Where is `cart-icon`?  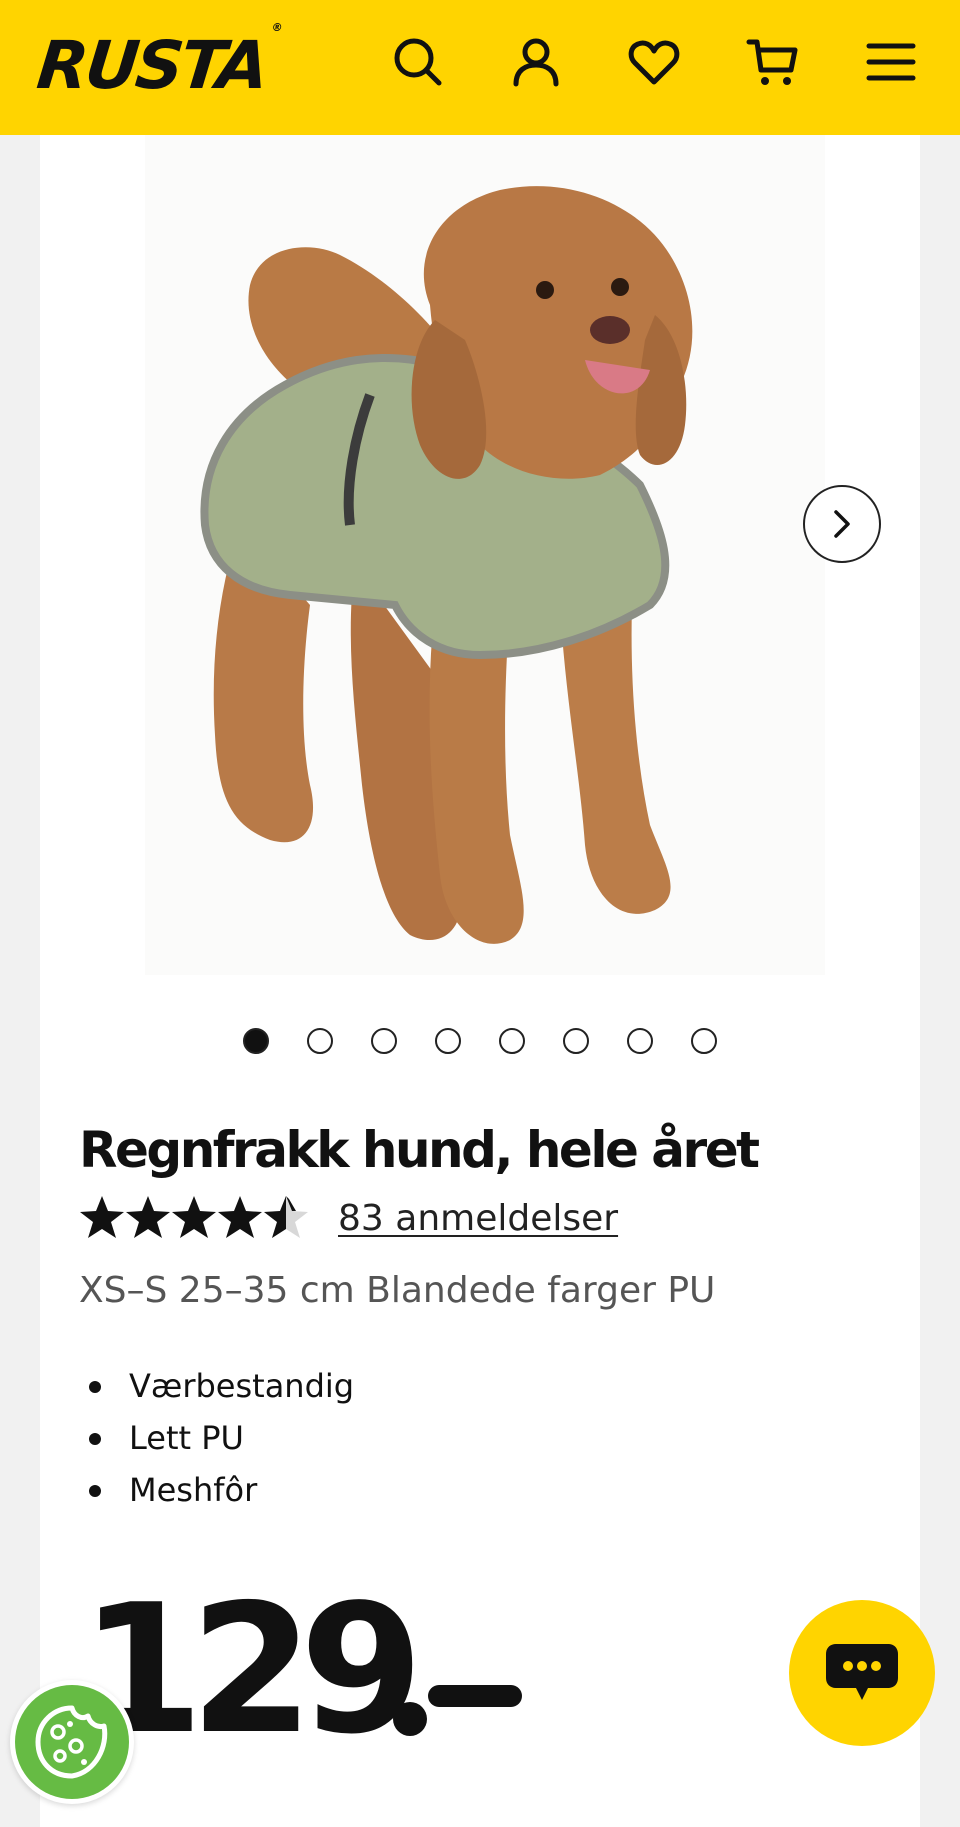
cart-icon is located at coordinates (773, 62).